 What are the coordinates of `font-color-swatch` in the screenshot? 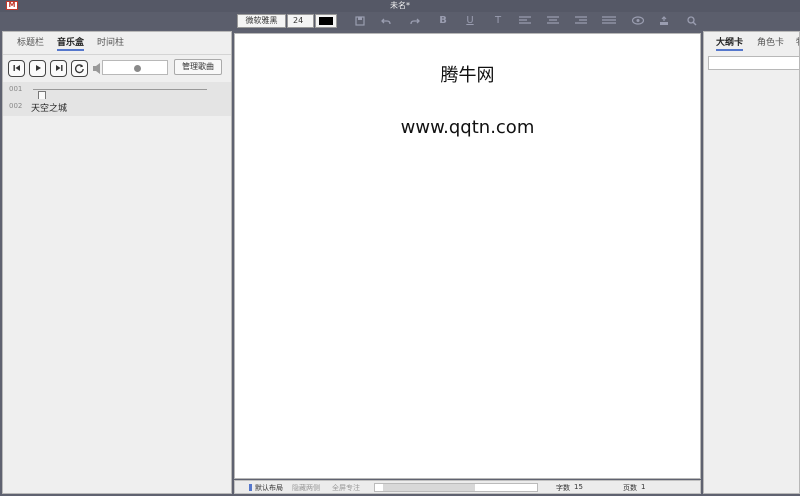 It's located at (326, 21).